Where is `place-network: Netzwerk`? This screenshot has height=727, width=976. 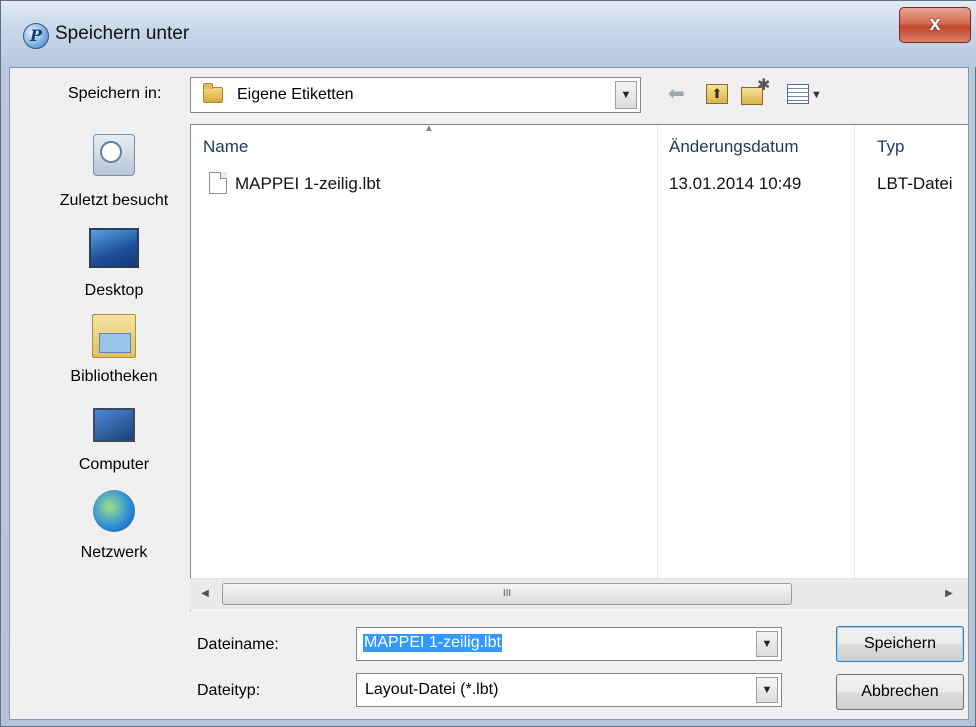 place-network: Netzwerk is located at coordinates (114, 526).